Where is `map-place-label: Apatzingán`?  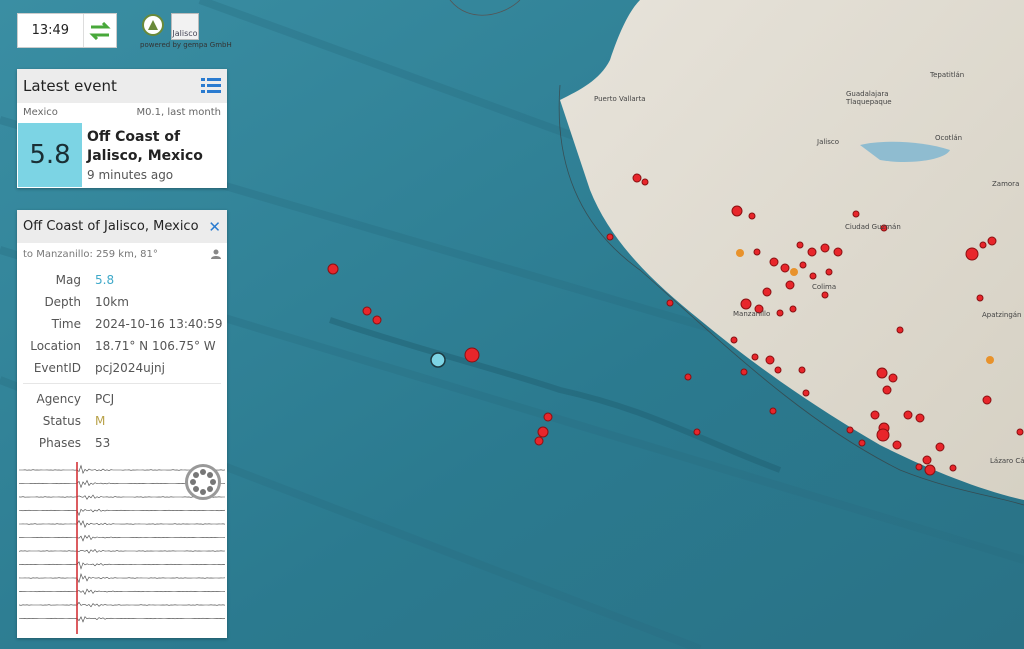 map-place-label: Apatzingán is located at coordinates (1002, 315).